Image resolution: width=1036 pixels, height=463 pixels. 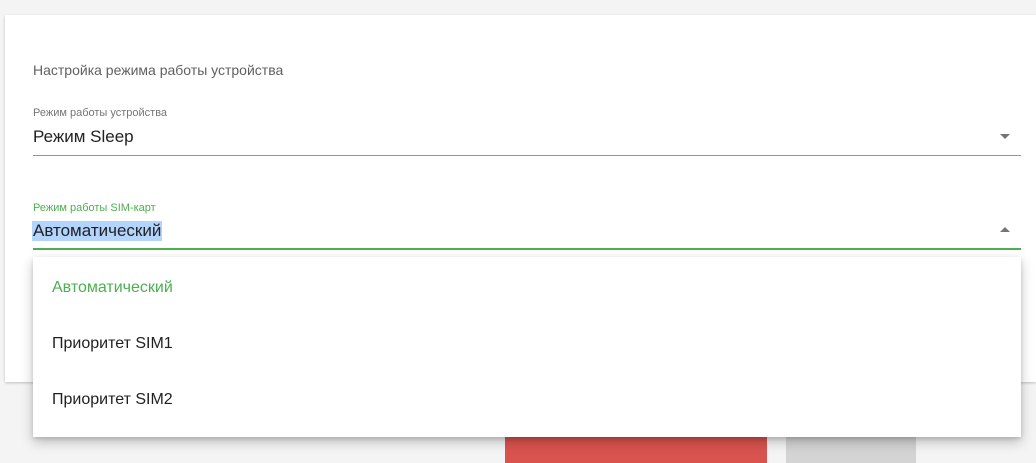 What do you see at coordinates (851, 448) in the screenshot?
I see `secondary-action-button` at bounding box center [851, 448].